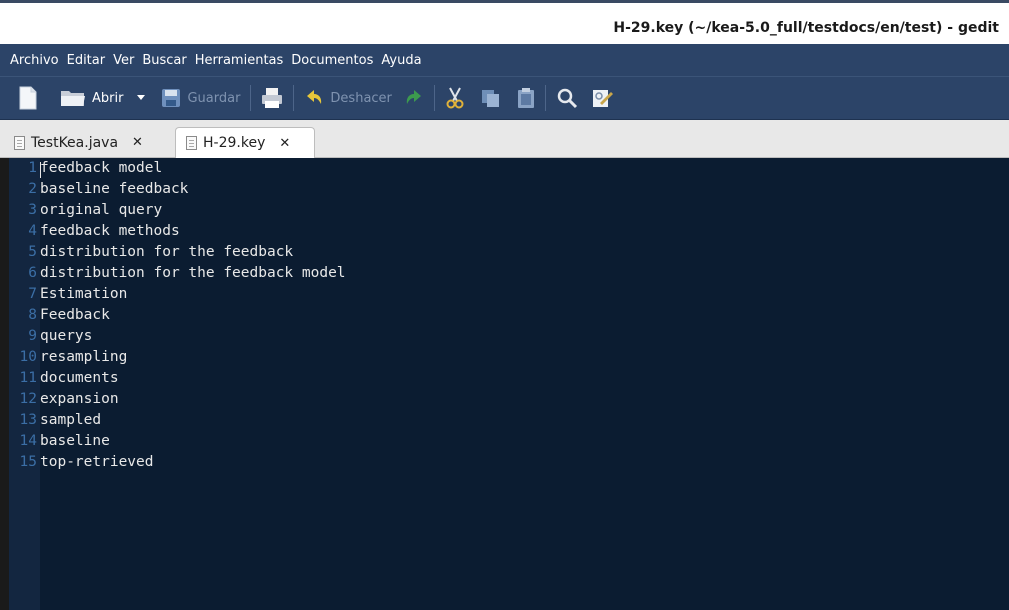 Image resolution: width=1009 pixels, height=610 pixels. What do you see at coordinates (101, 168) in the screenshot?
I see `line-text: feedback model` at bounding box center [101, 168].